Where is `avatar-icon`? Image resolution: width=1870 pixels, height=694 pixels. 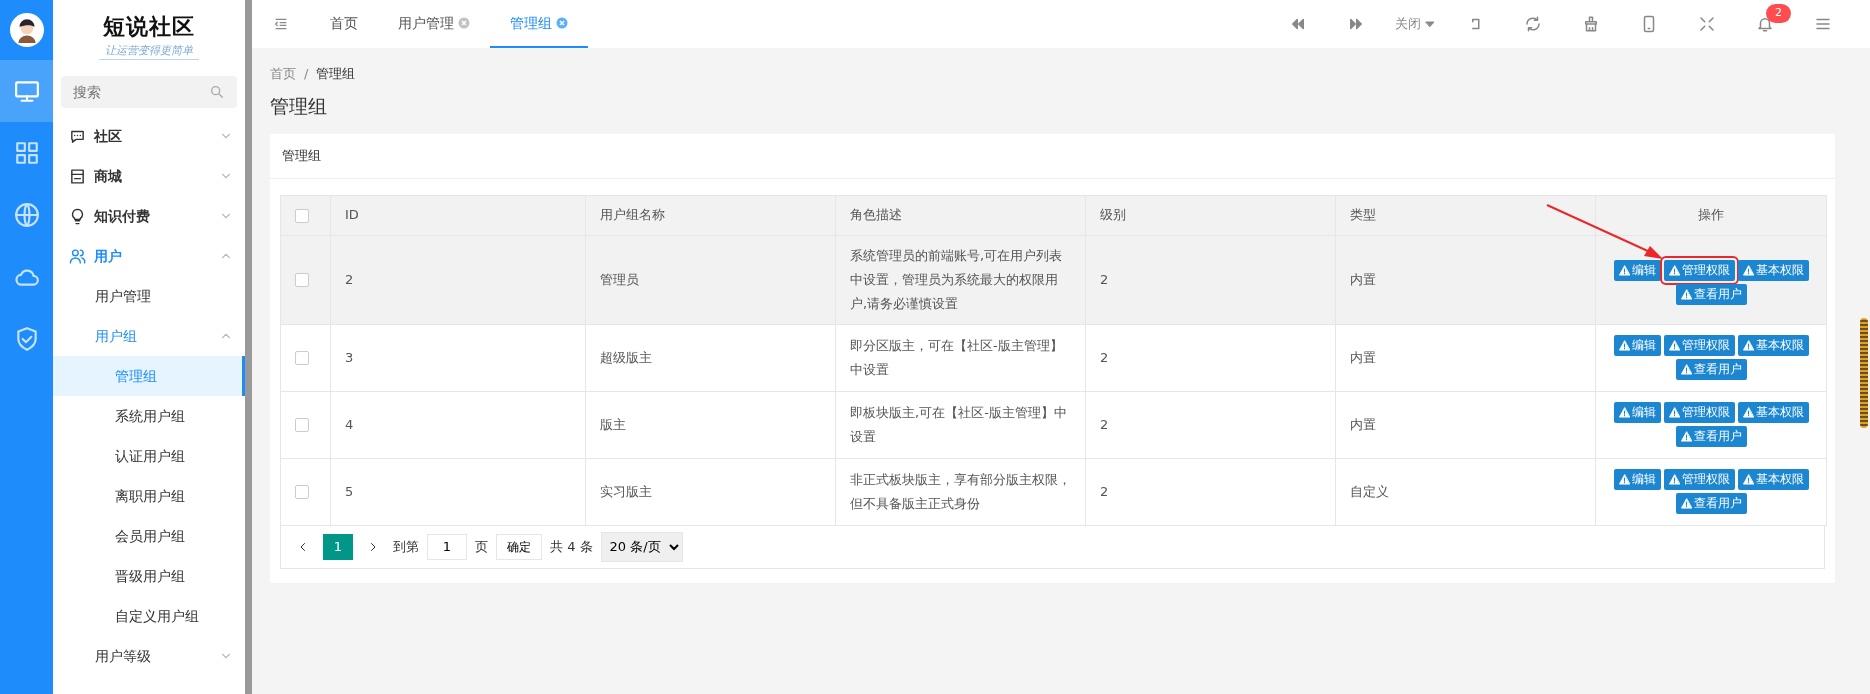
avatar-icon is located at coordinates (26, 30).